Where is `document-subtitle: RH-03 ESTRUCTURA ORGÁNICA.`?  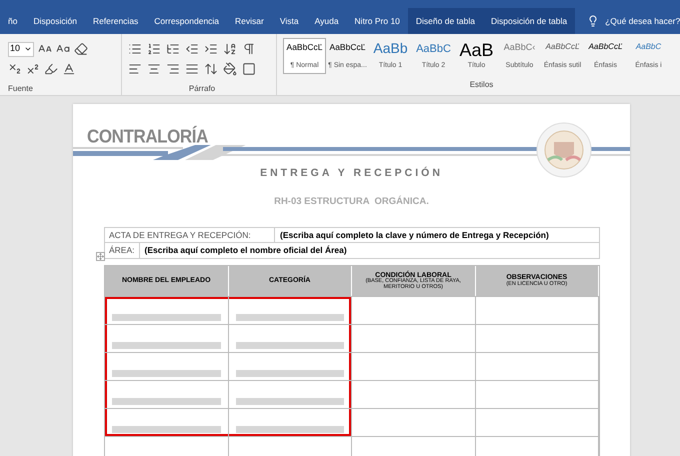
document-subtitle: RH-03 ESTRUCTURA ORGÁNICA. is located at coordinates (351, 201).